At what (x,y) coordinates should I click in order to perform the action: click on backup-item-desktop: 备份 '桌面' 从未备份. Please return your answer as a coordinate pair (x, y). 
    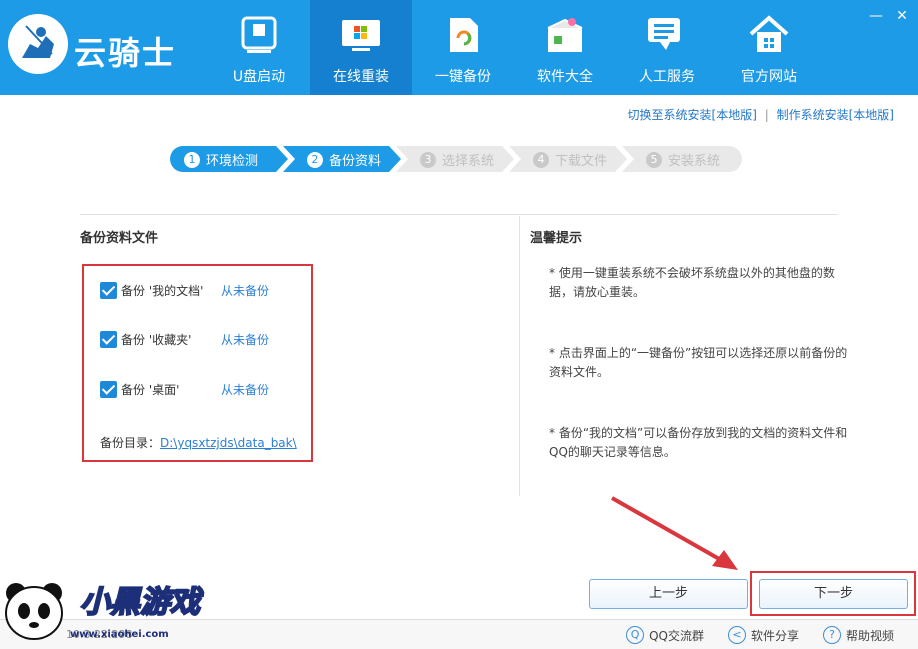
    Looking at the image, I should click on (184, 389).